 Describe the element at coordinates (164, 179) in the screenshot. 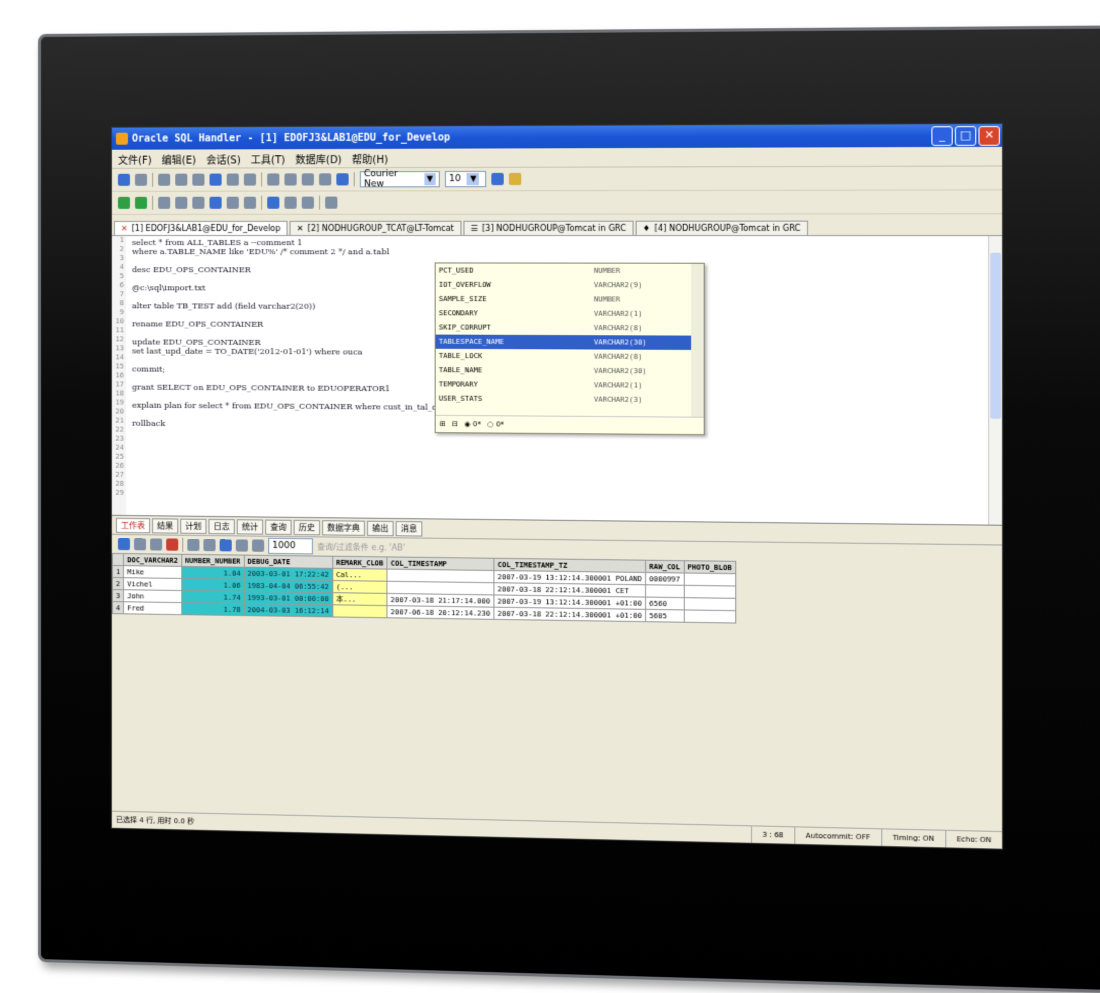

I see `cut-icon` at that location.